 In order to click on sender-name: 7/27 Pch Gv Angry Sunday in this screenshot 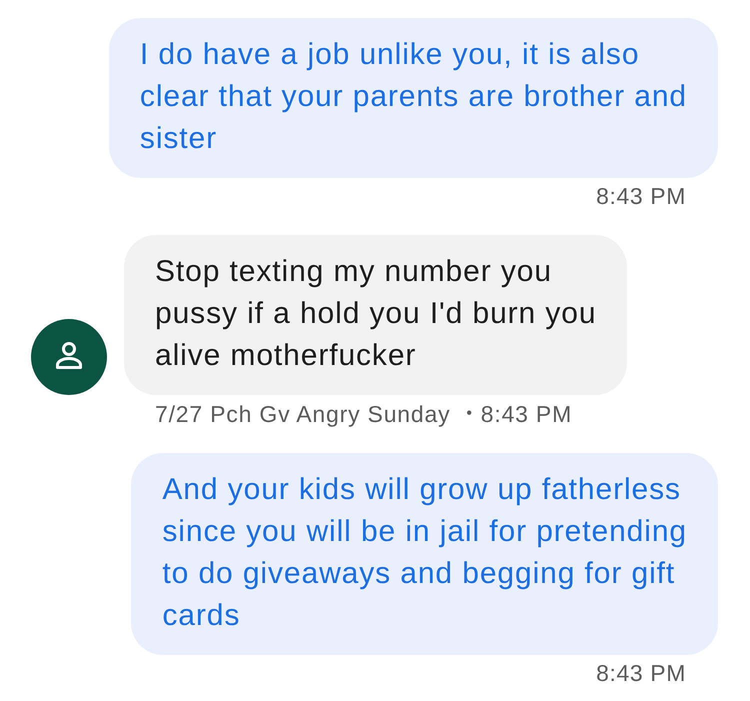, I will do `click(302, 414)`.